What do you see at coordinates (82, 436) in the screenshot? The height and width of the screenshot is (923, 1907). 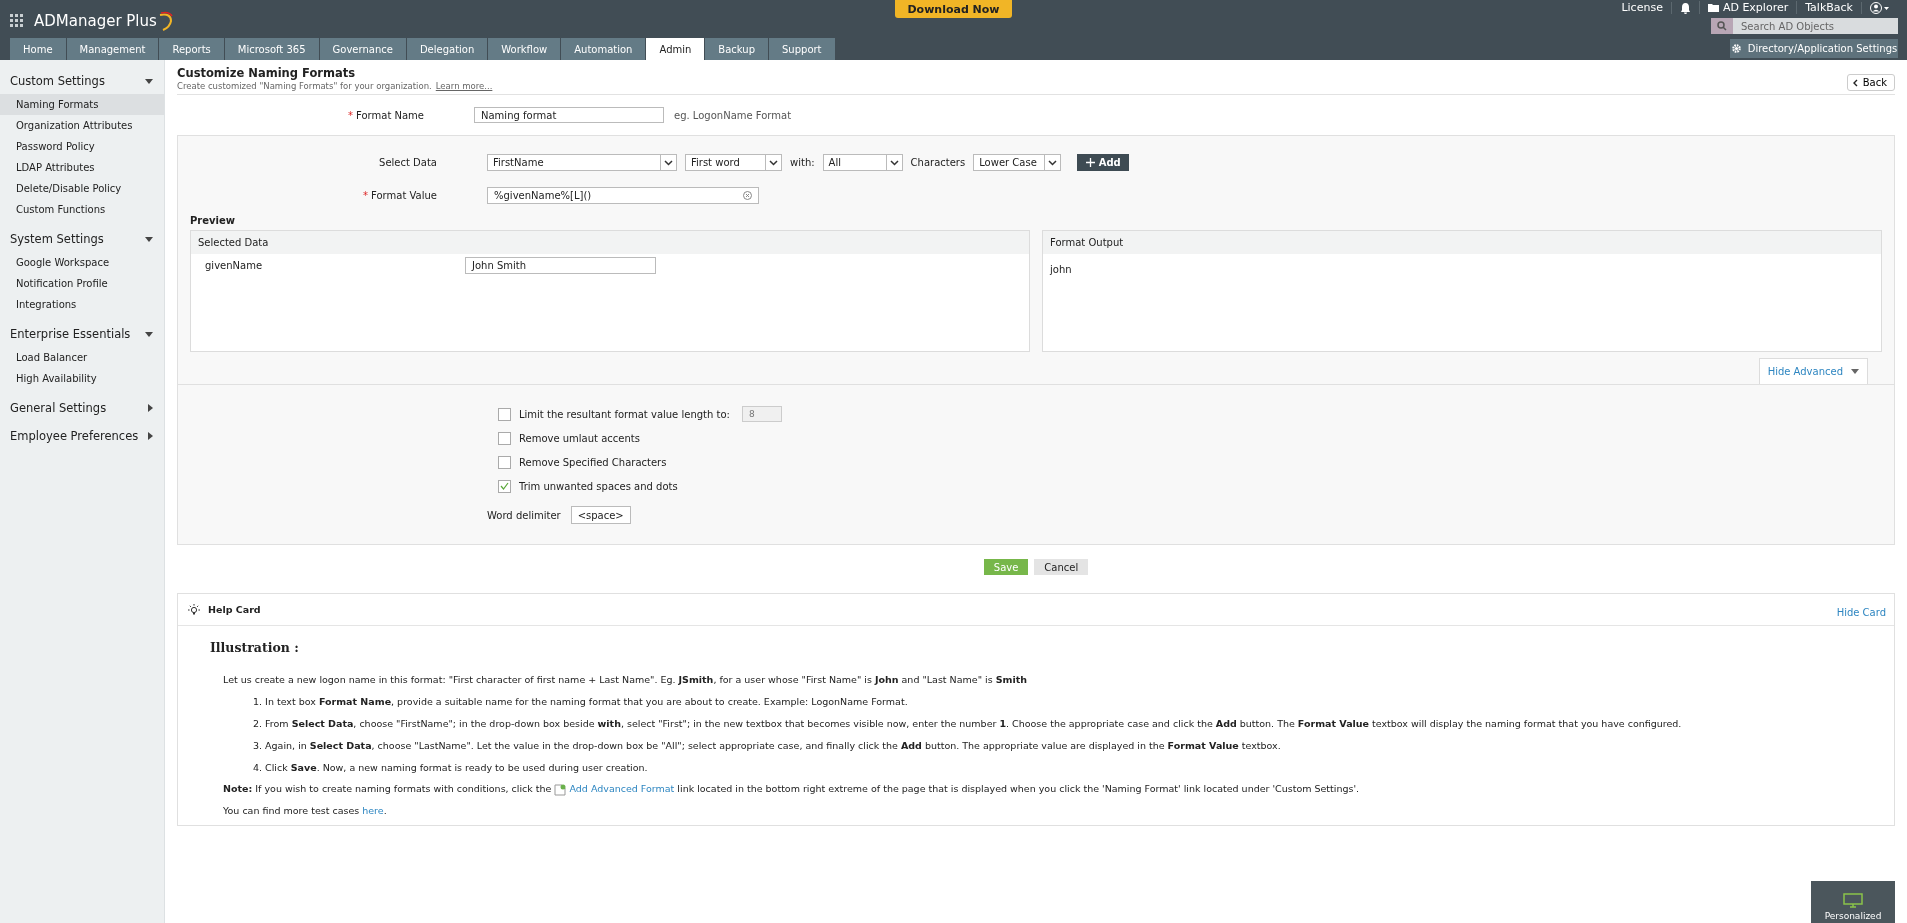 I see `sidebar-section-header: Employee Preferences` at bounding box center [82, 436].